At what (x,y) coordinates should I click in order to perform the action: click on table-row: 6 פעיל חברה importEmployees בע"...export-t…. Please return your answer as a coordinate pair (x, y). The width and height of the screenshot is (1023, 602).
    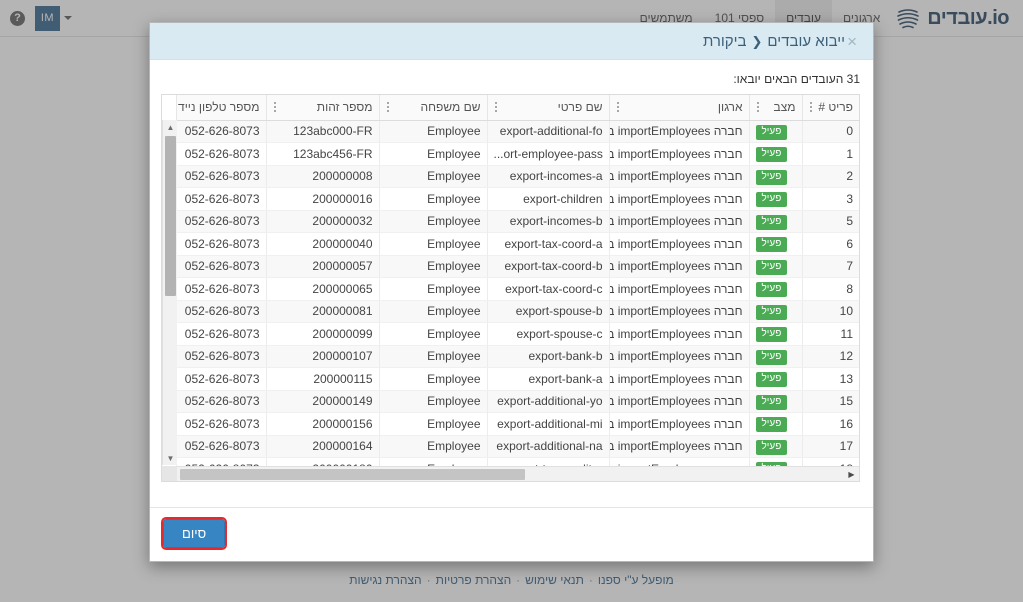
    Looking at the image, I should click on (517, 244).